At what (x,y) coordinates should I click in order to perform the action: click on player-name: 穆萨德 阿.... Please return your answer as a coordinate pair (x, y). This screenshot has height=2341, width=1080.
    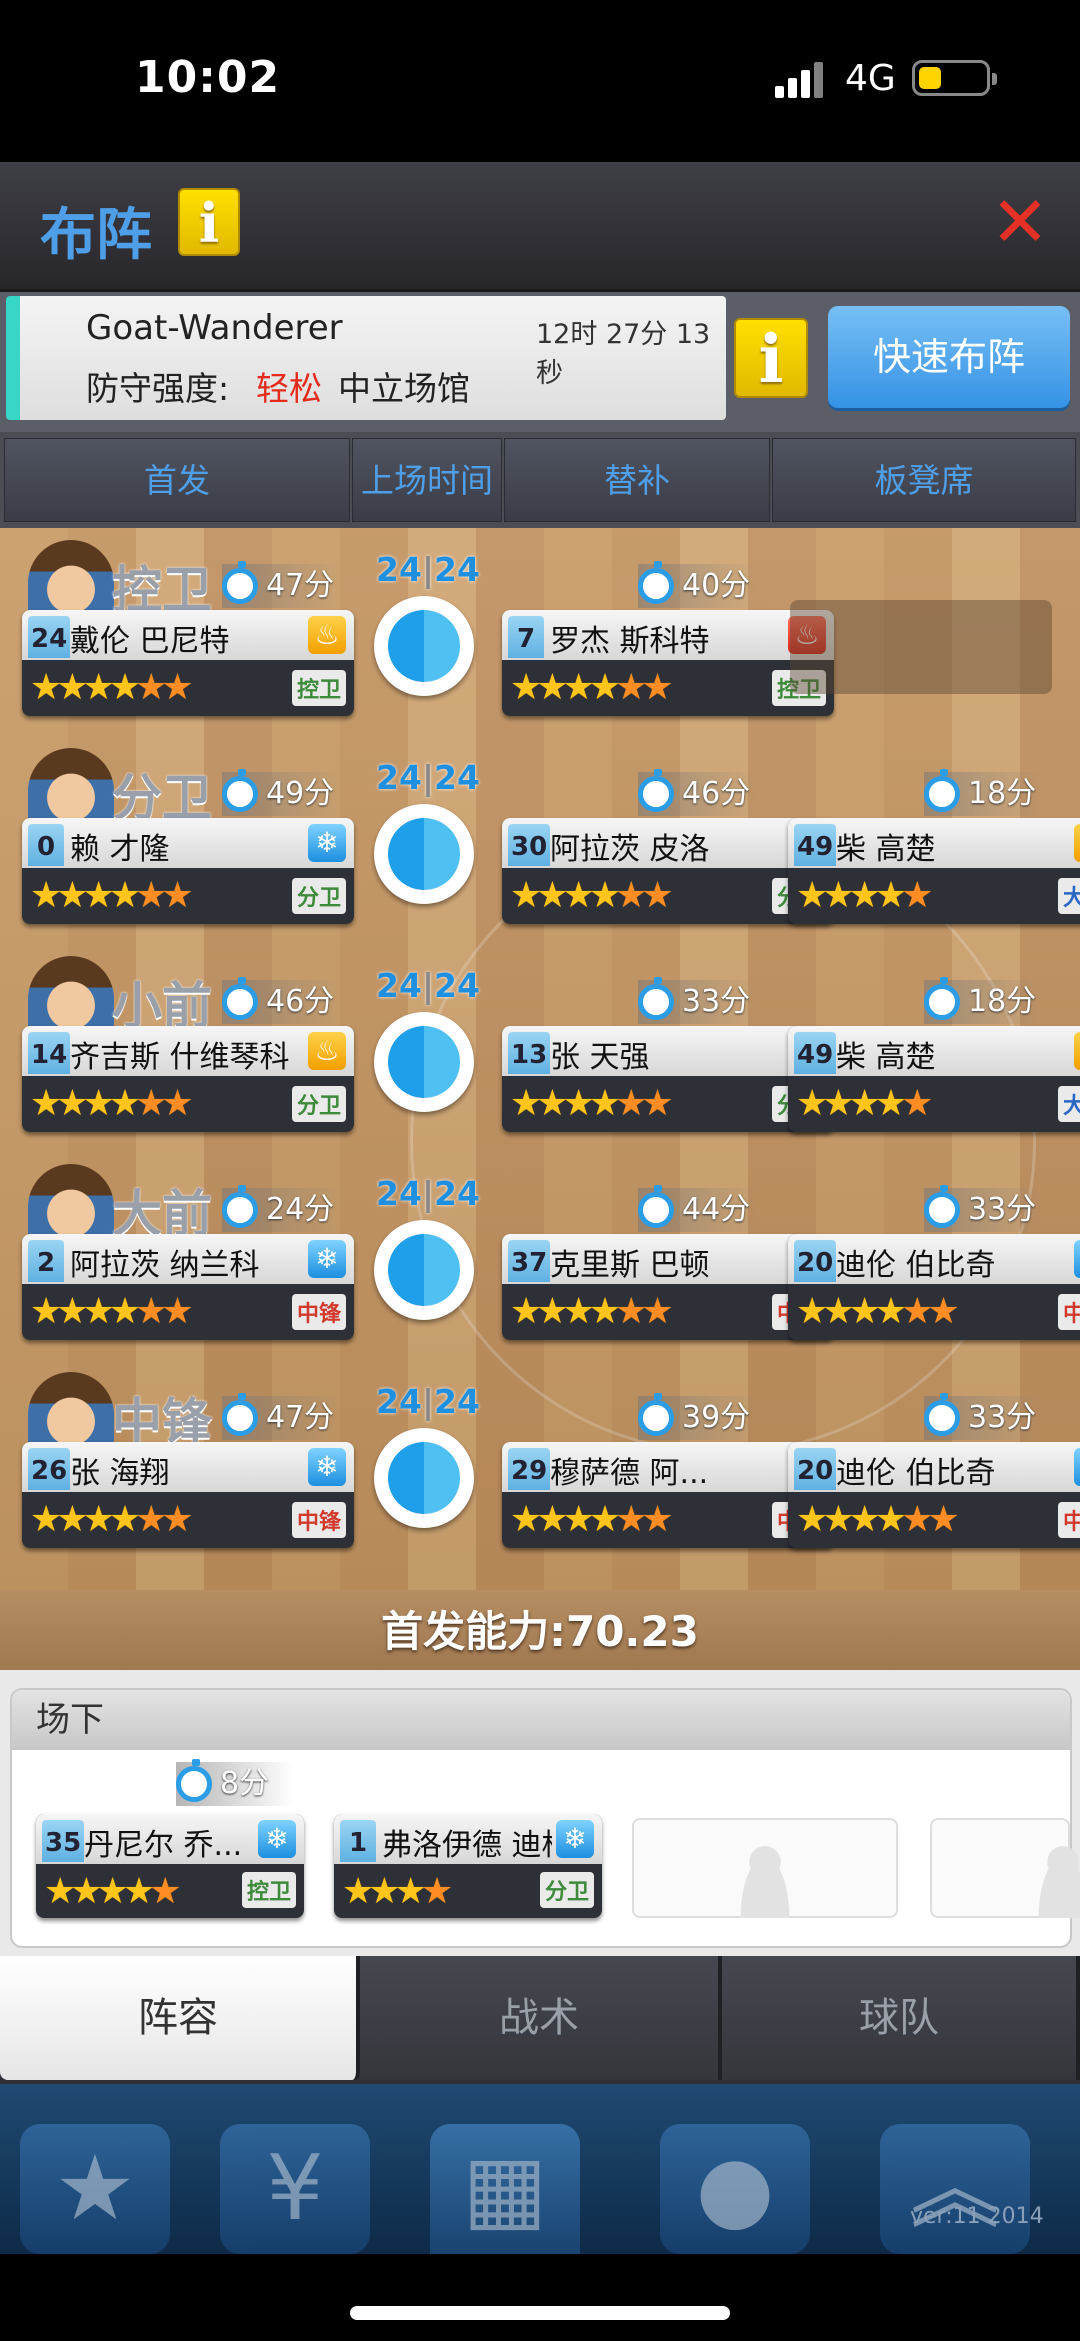
    Looking at the image, I should click on (629, 1473).